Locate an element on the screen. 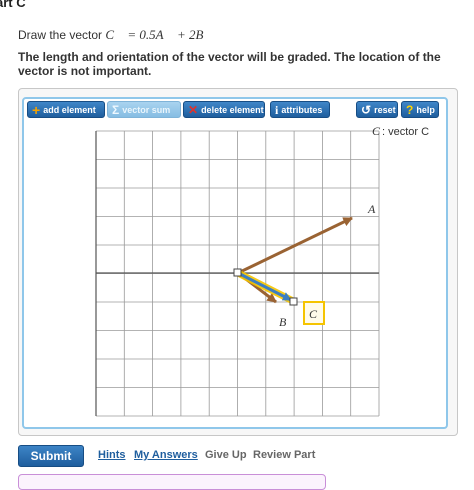 The width and height of the screenshot is (474, 490). hints-link: Hints is located at coordinates (112, 455).